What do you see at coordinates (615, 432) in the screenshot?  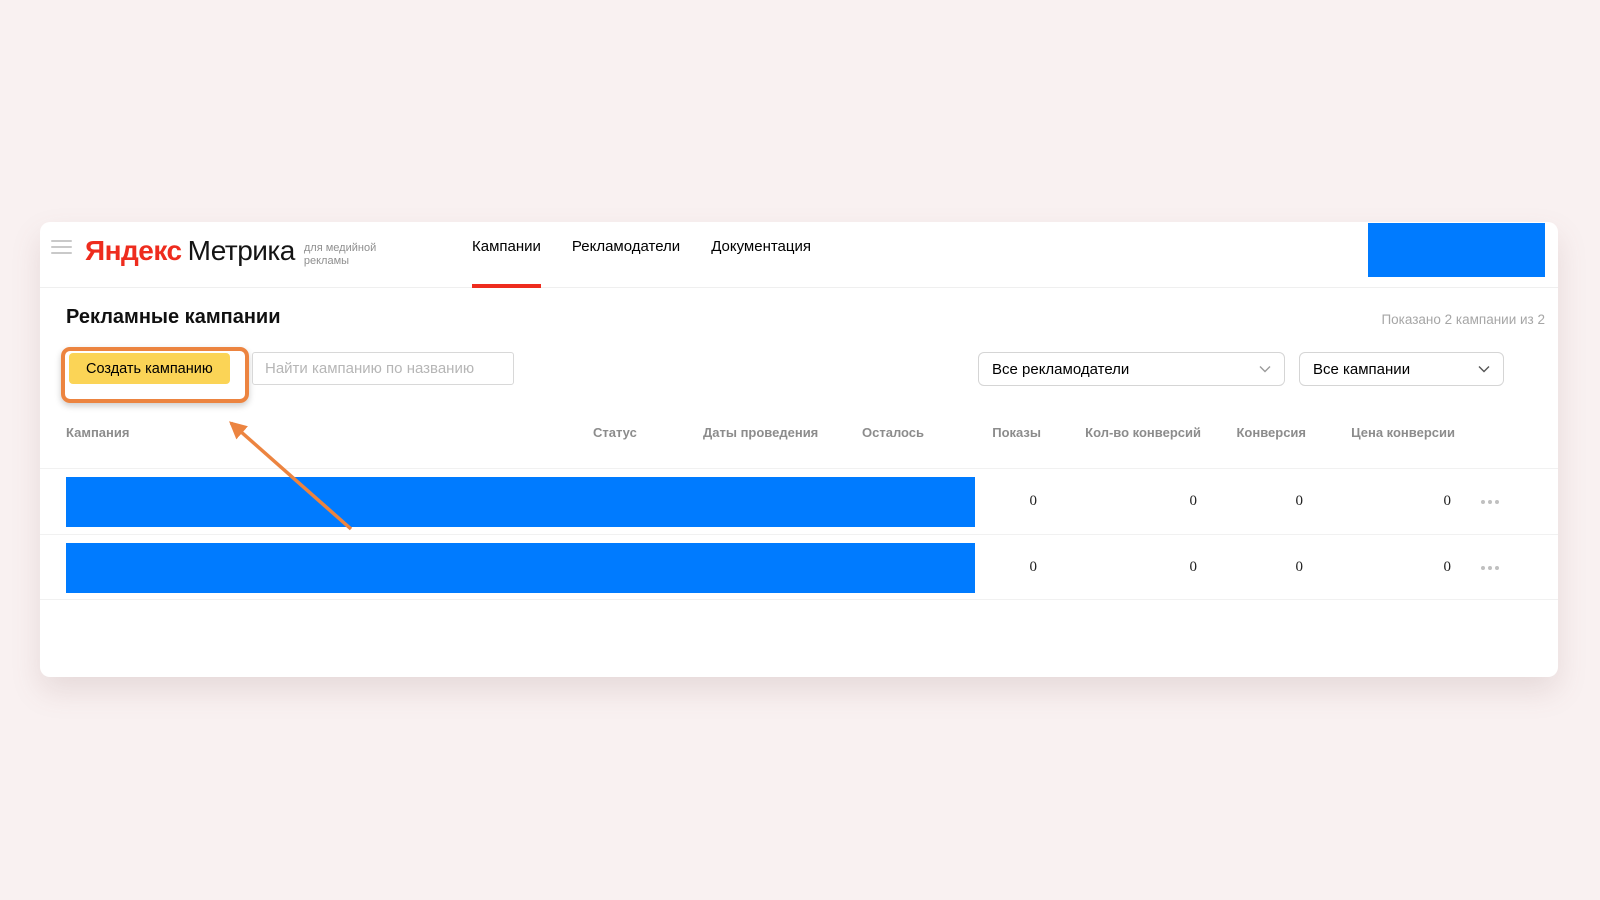 I see `col-header-status: Статус` at bounding box center [615, 432].